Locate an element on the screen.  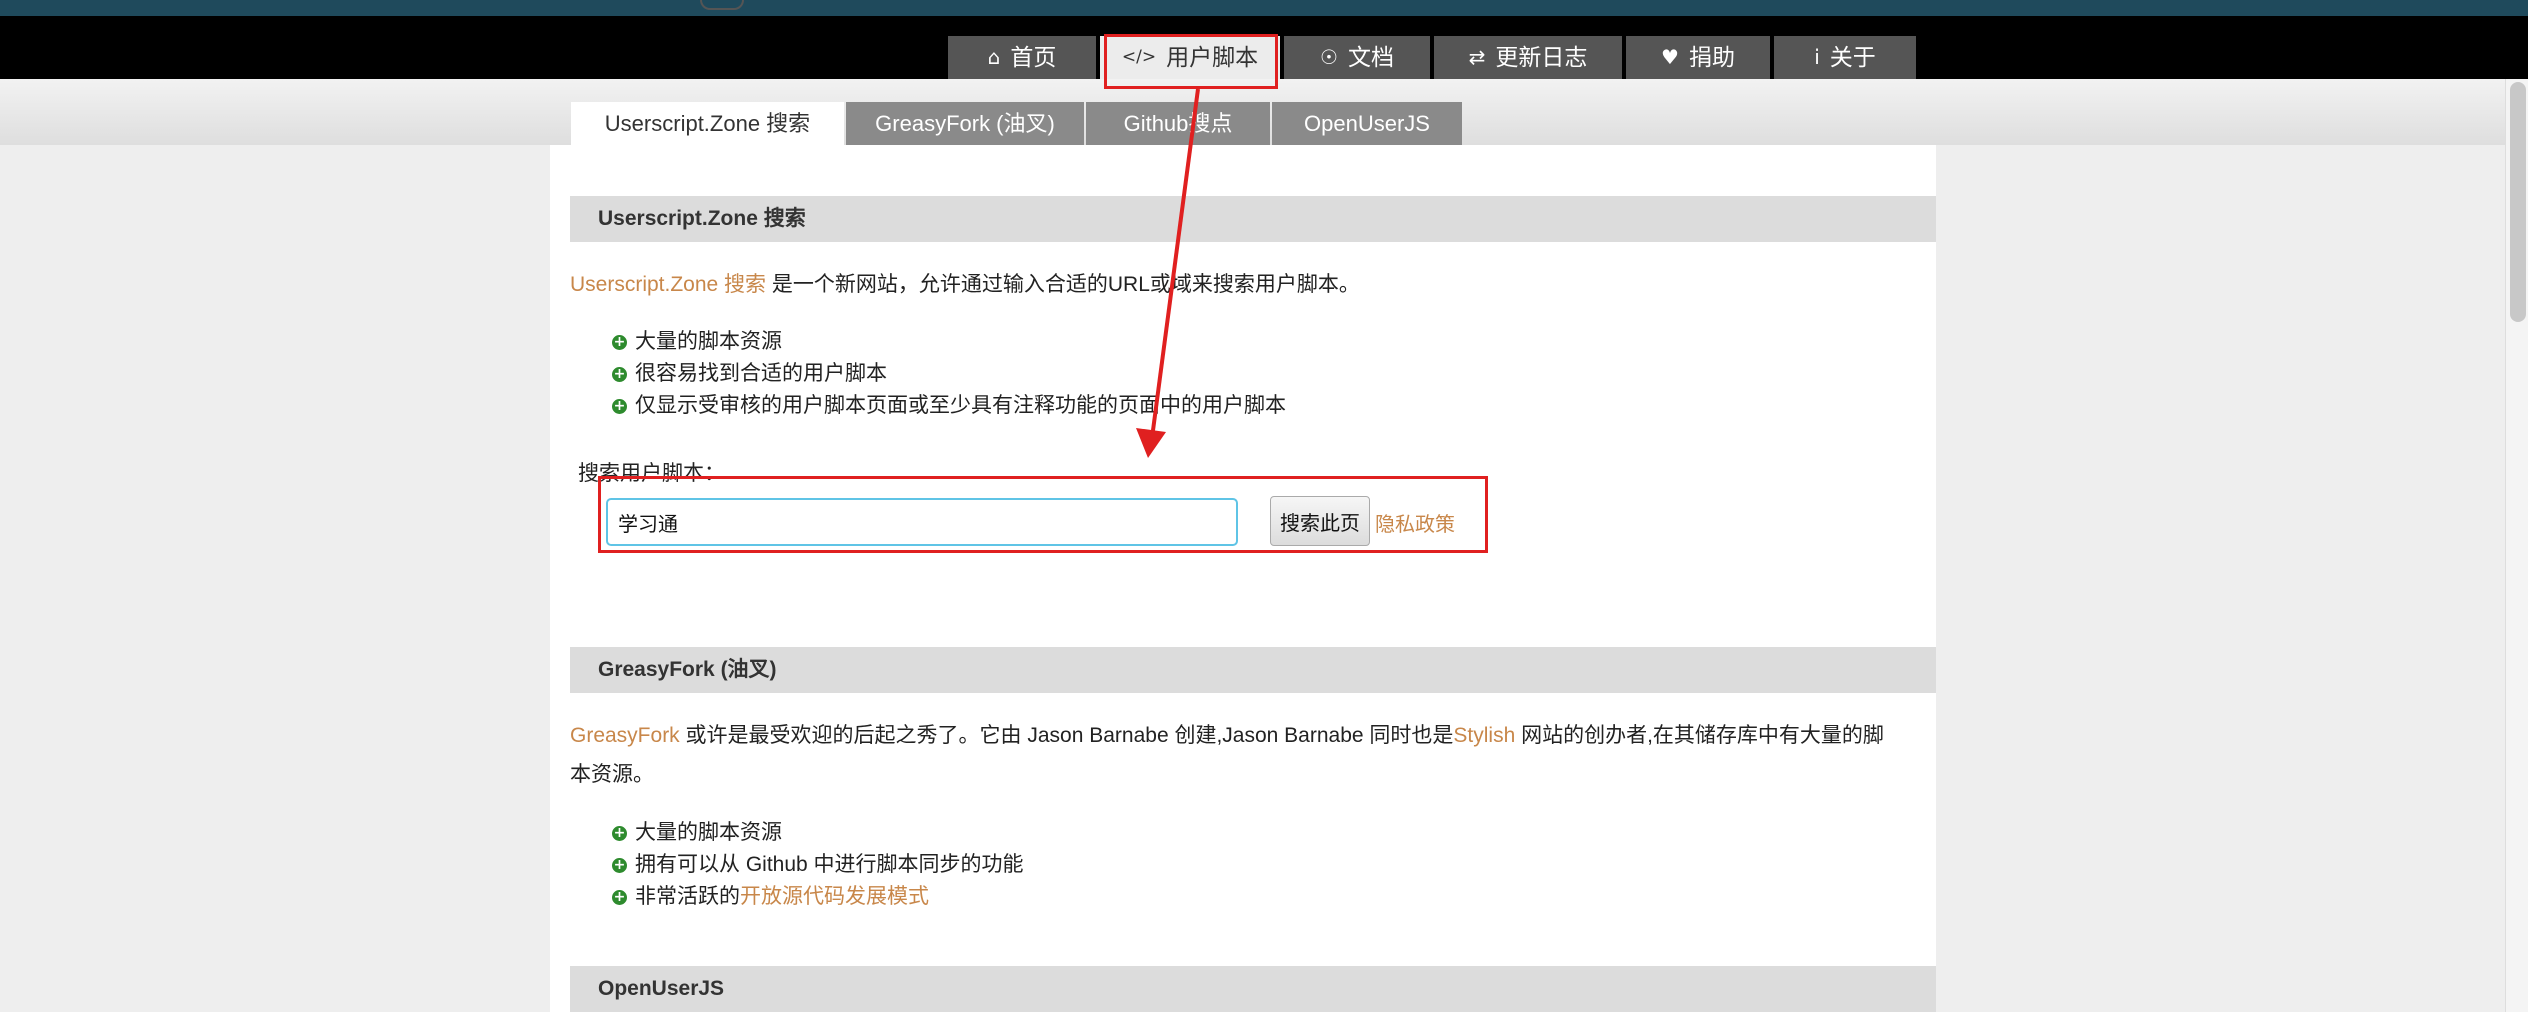
annotation-arrow-line is located at coordinates (1175, 263).